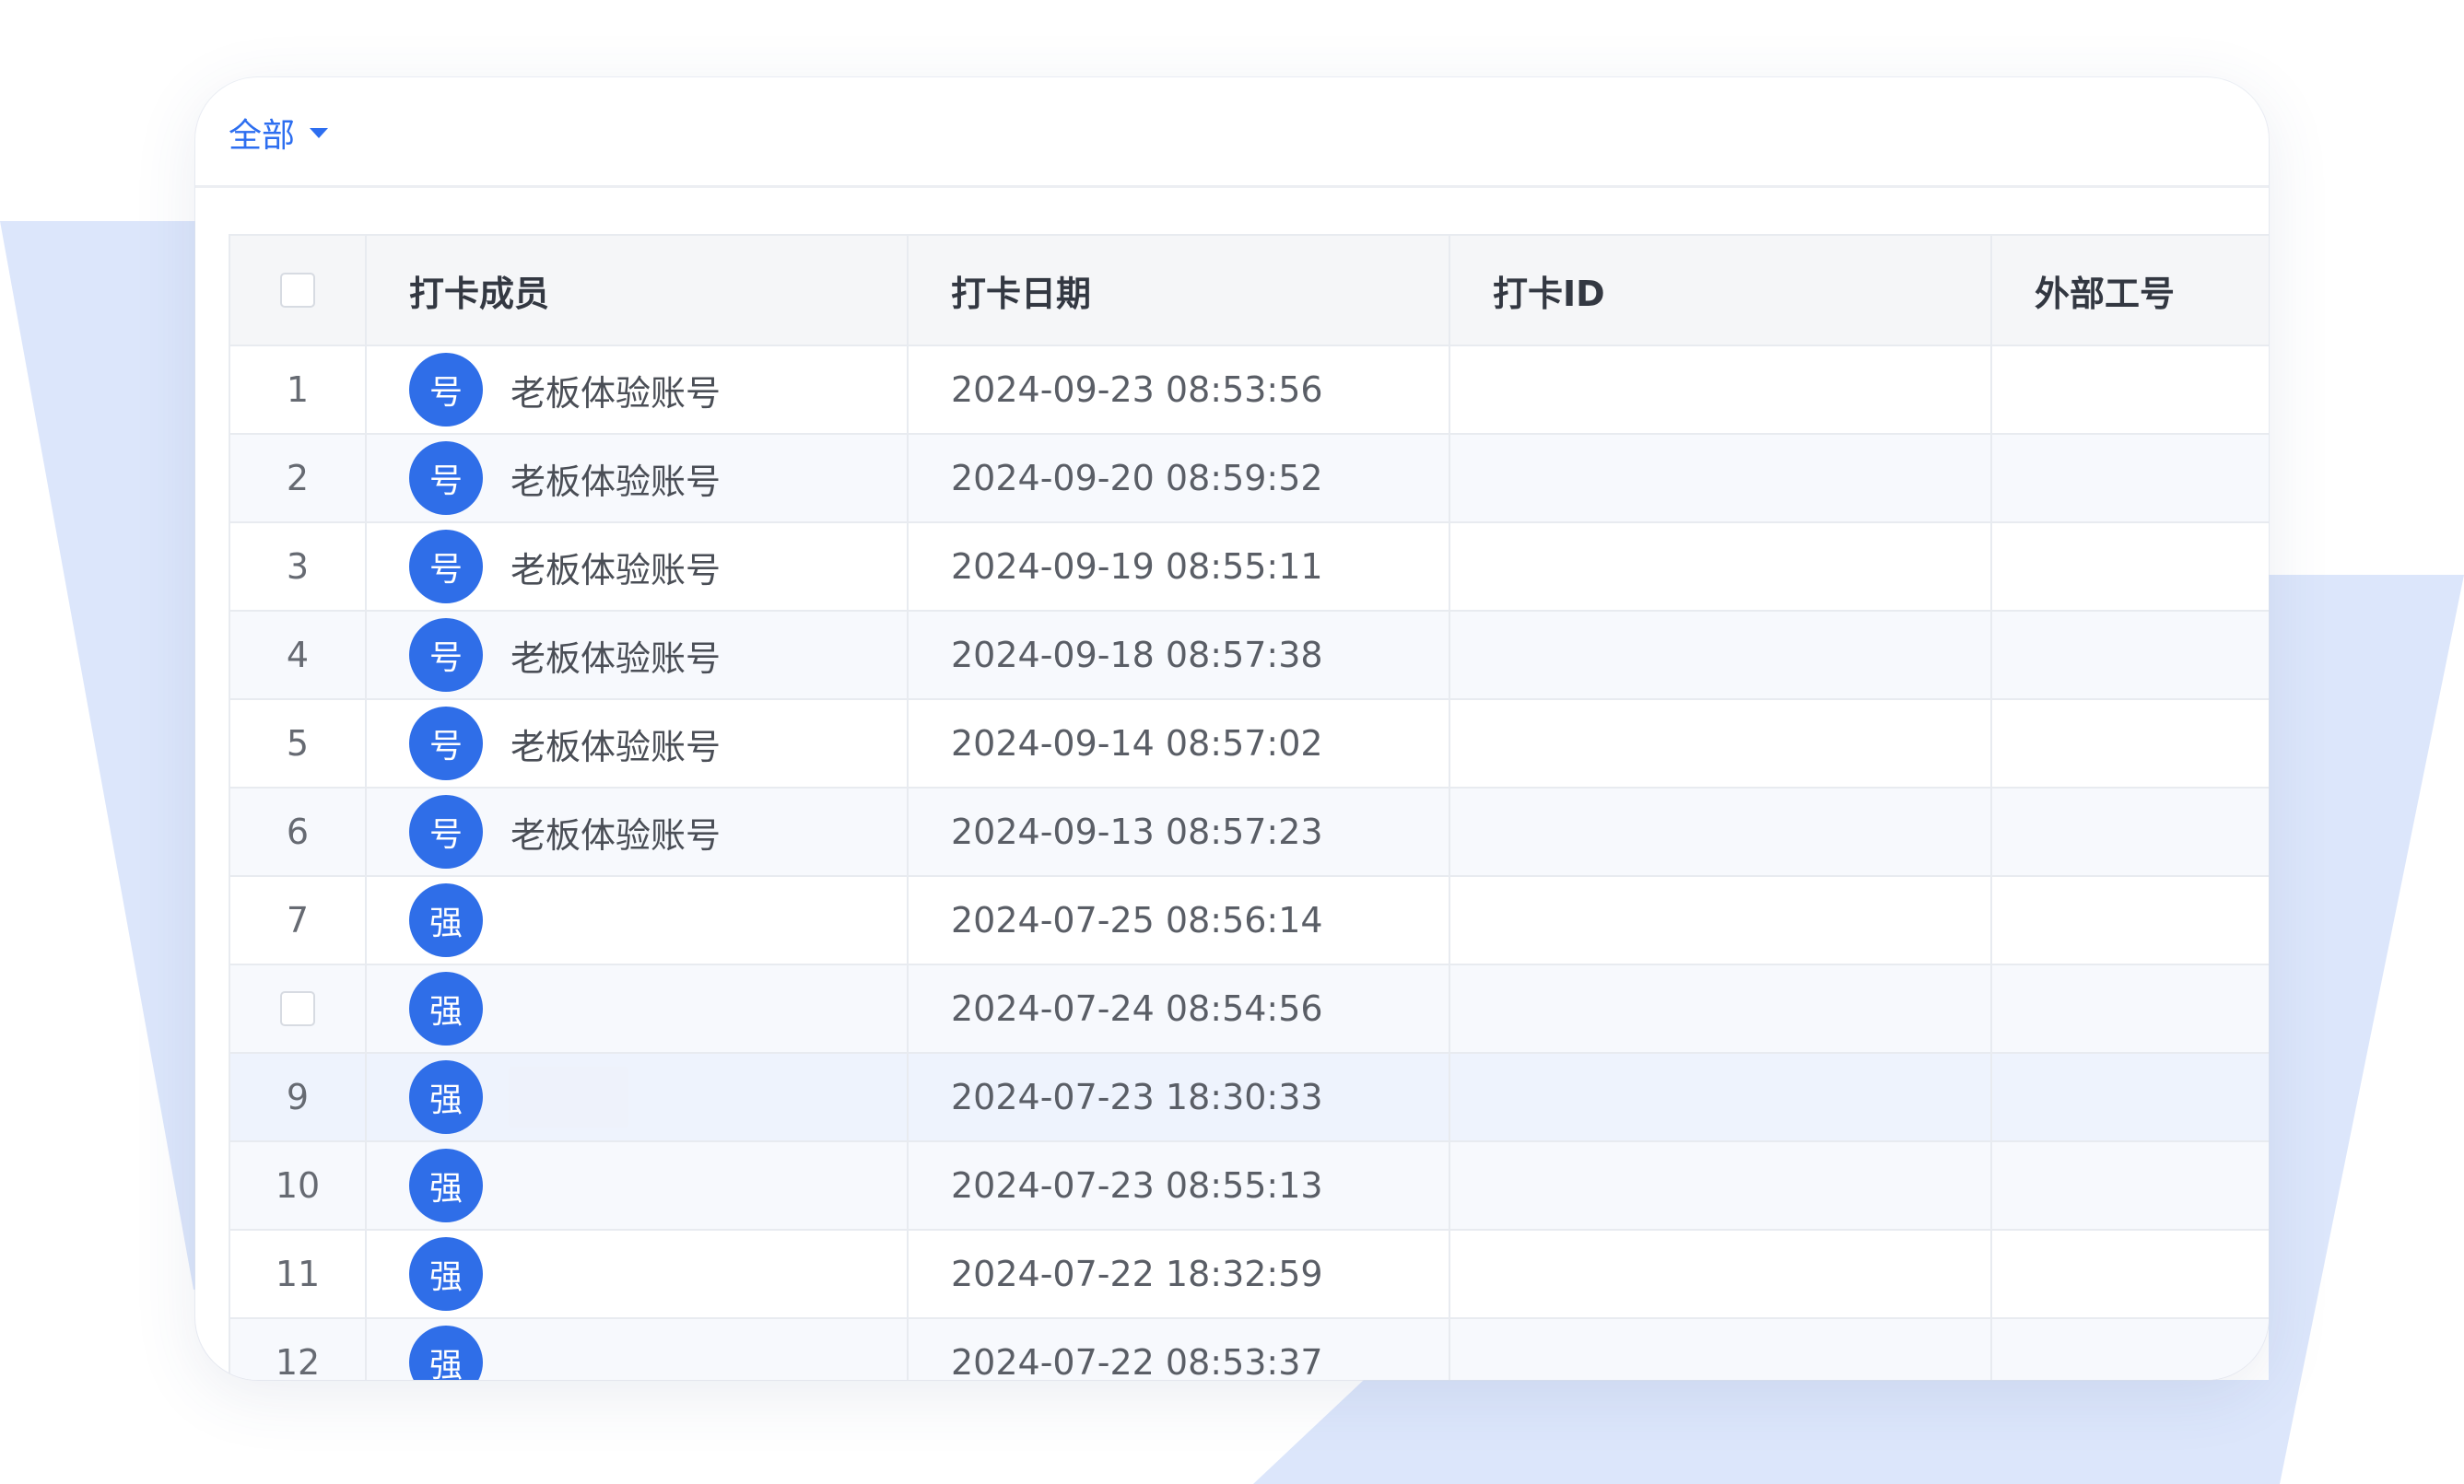 The width and height of the screenshot is (2464, 1484). I want to click on table-row: 2 号老板体验账号 2024-09-20 08:59:52, so click(1249, 479).